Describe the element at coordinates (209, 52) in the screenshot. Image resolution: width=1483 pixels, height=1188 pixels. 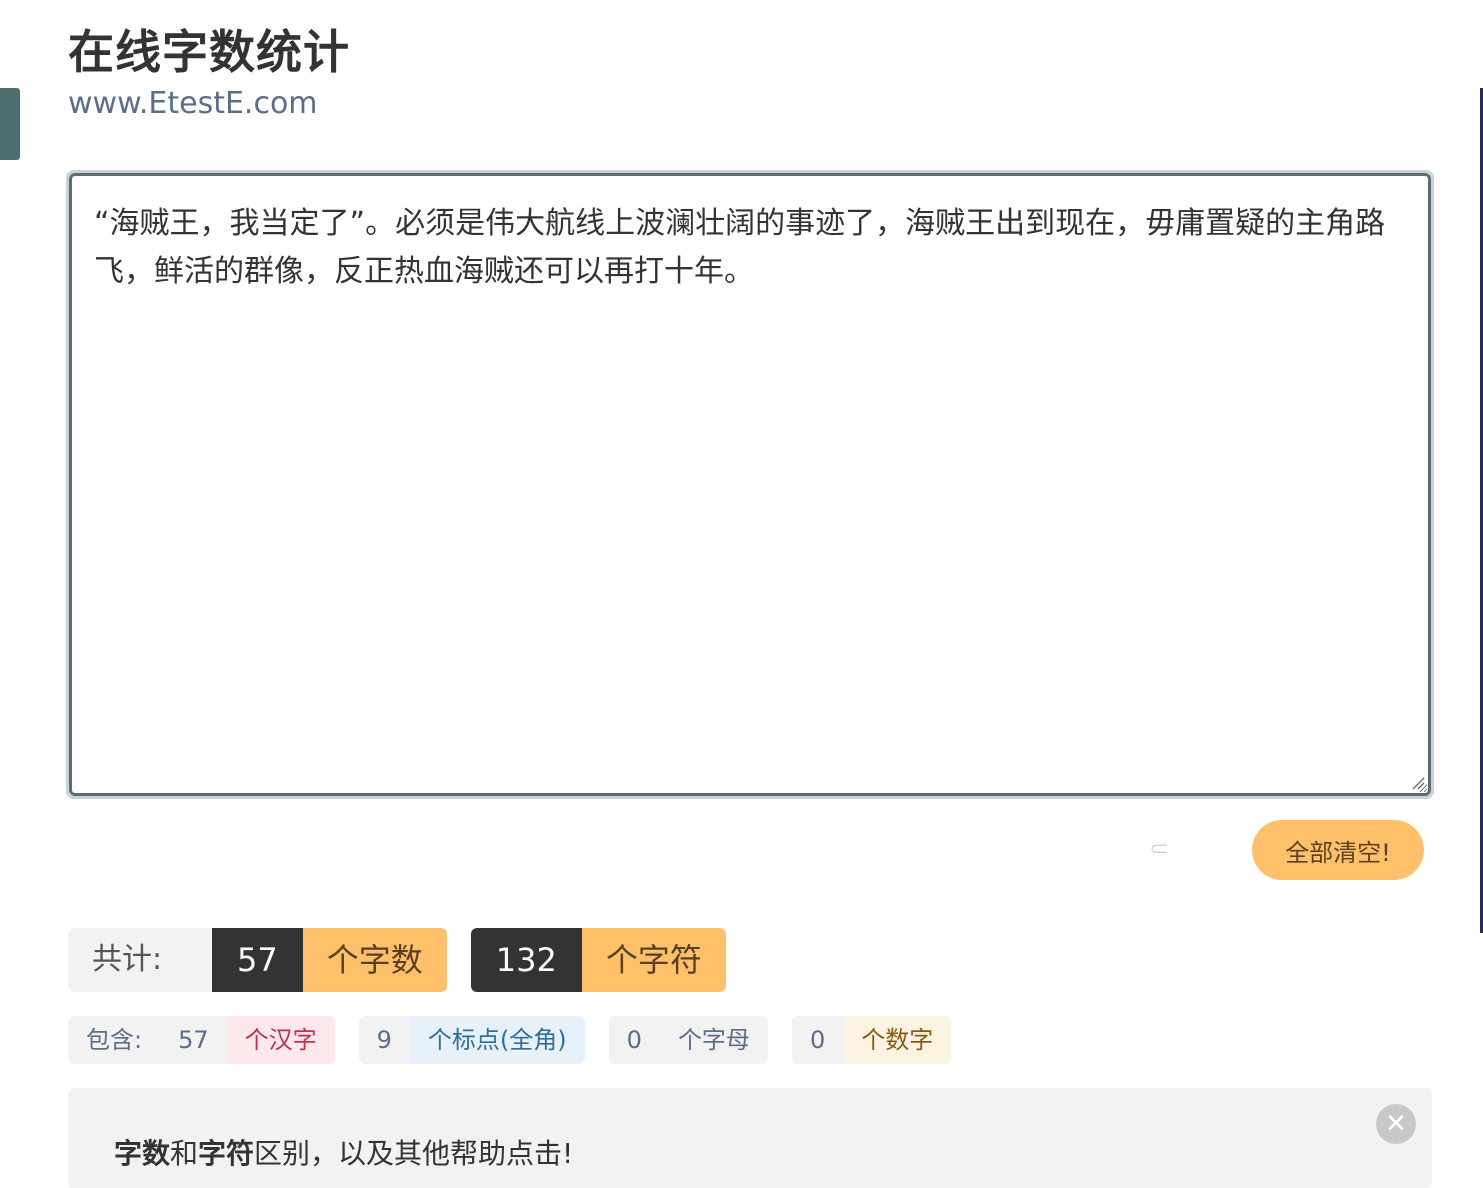
I see `page-title: 在线字数统计` at that location.